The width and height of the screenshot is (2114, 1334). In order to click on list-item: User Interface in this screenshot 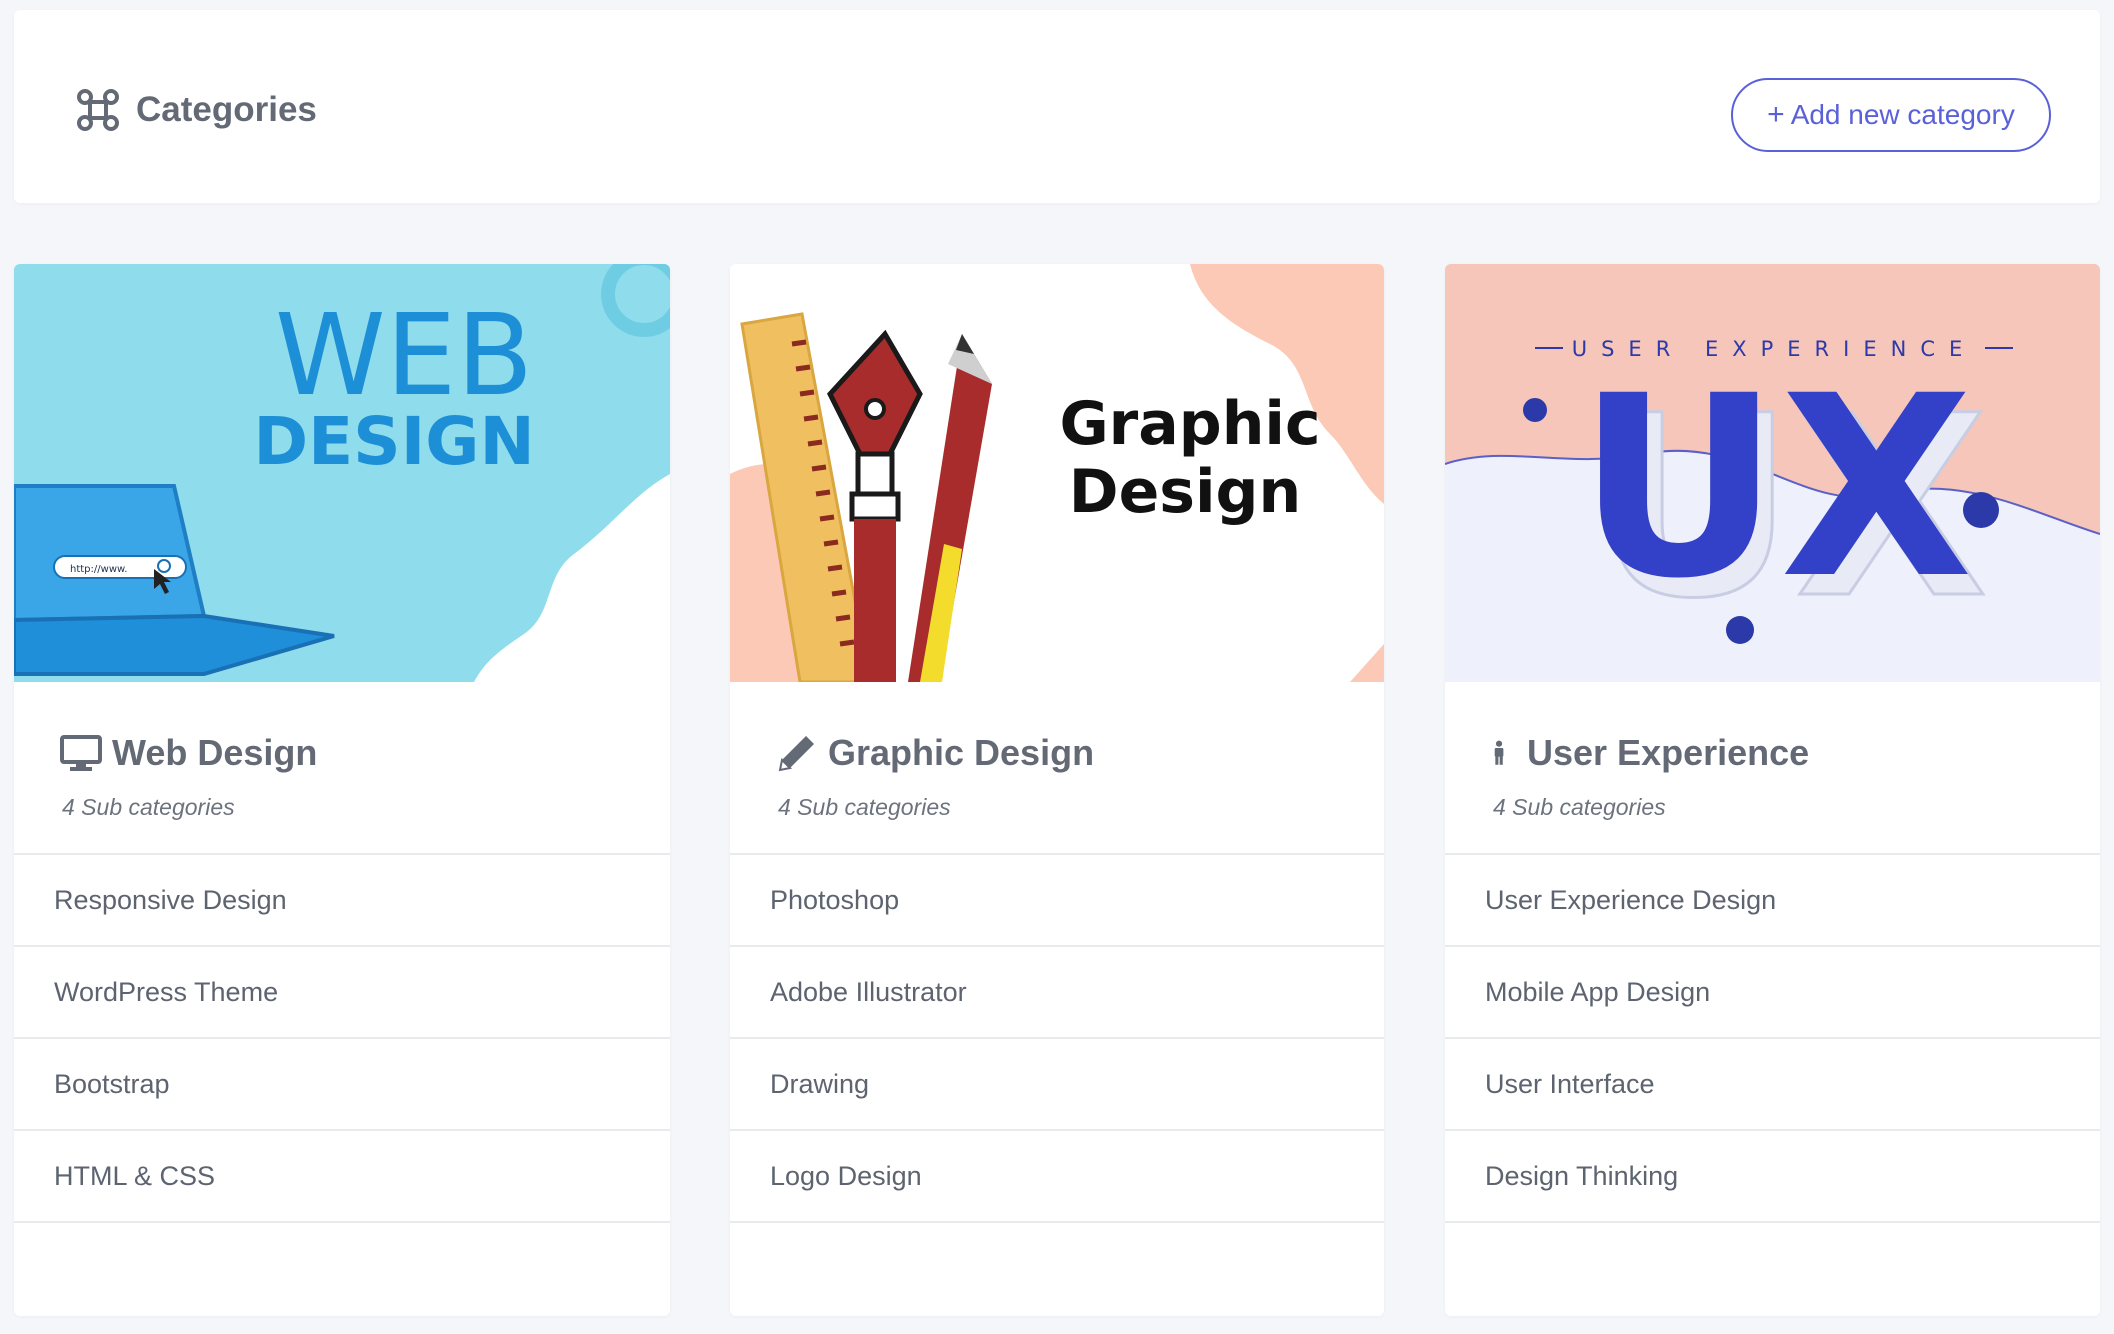, I will do `click(1772, 1085)`.